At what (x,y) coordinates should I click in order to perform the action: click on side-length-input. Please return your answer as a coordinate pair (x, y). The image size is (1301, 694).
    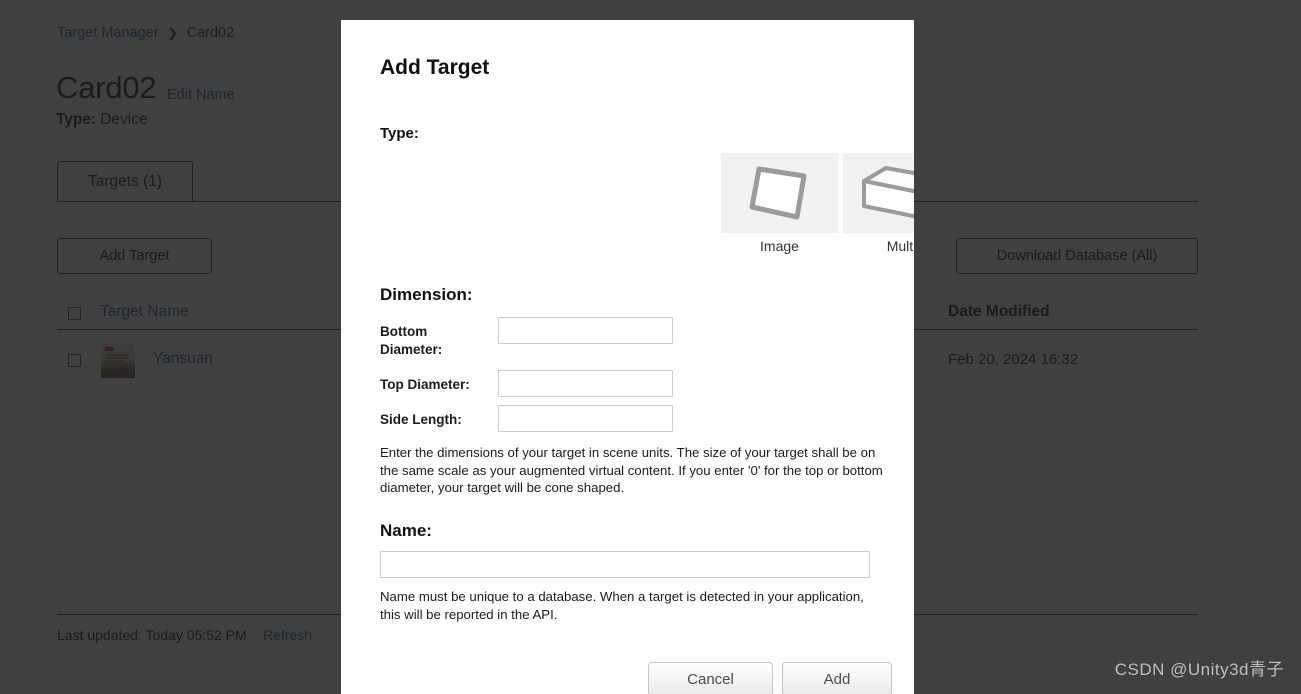
    Looking at the image, I should click on (585, 418).